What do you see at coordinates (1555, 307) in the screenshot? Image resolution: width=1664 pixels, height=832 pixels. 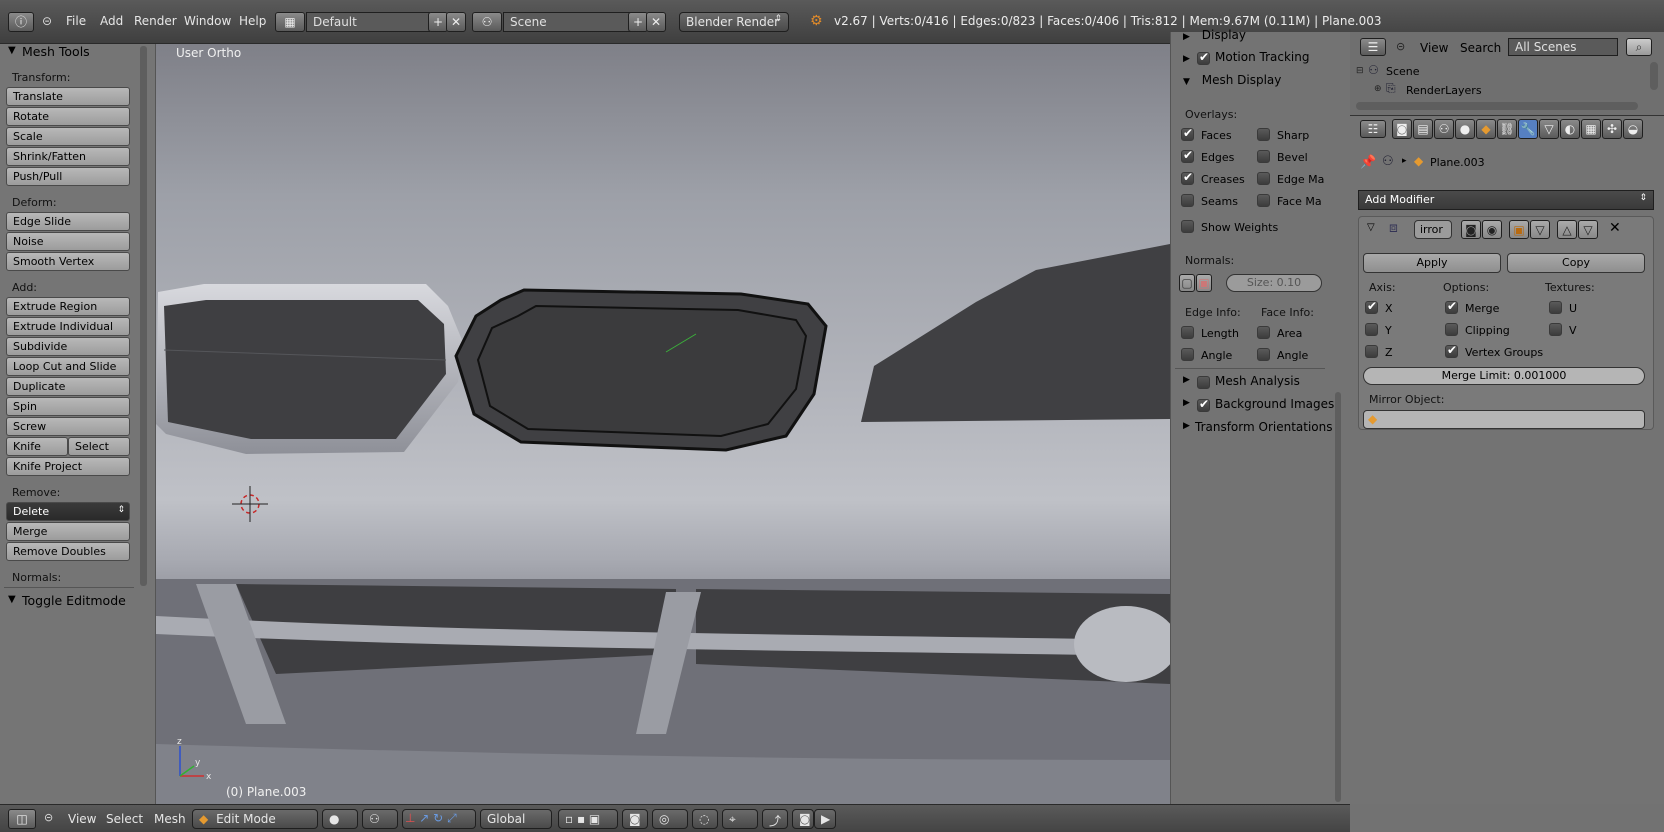 I see `texture-u-checkbox` at bounding box center [1555, 307].